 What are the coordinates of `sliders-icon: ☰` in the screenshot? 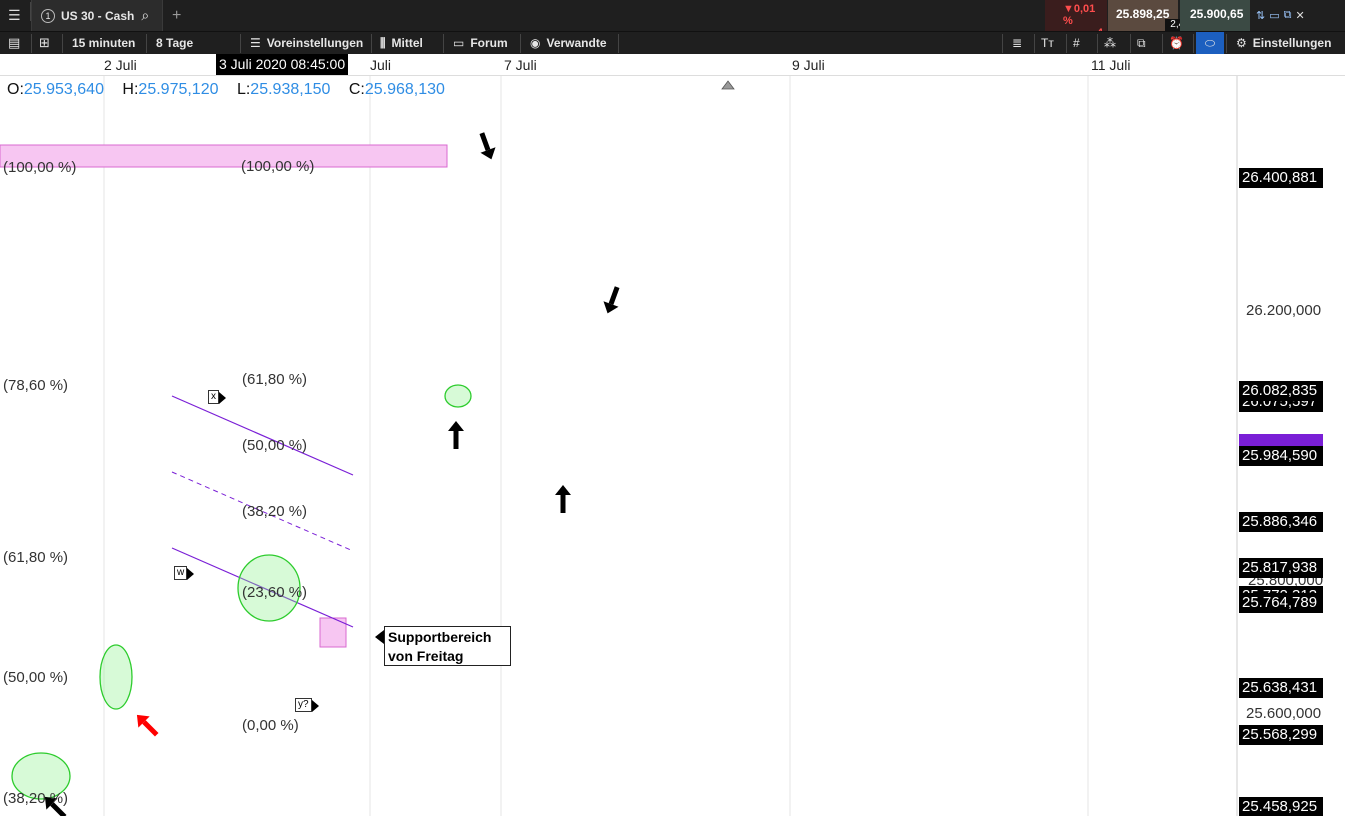 It's located at (255, 43).